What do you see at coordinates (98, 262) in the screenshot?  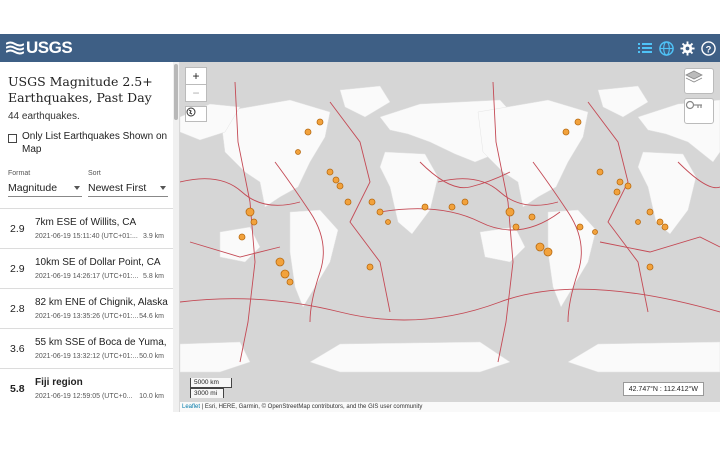 I see `earthquake-place: 10km SE of Dollar Point, CA` at bounding box center [98, 262].